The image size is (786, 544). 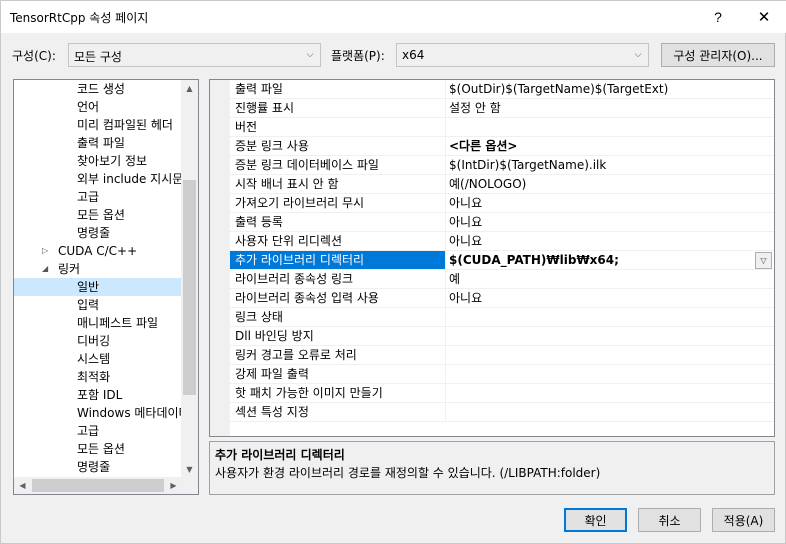 I want to click on grid-row: 링커 경고를 오류로 처리, so click(x=502, y=355).